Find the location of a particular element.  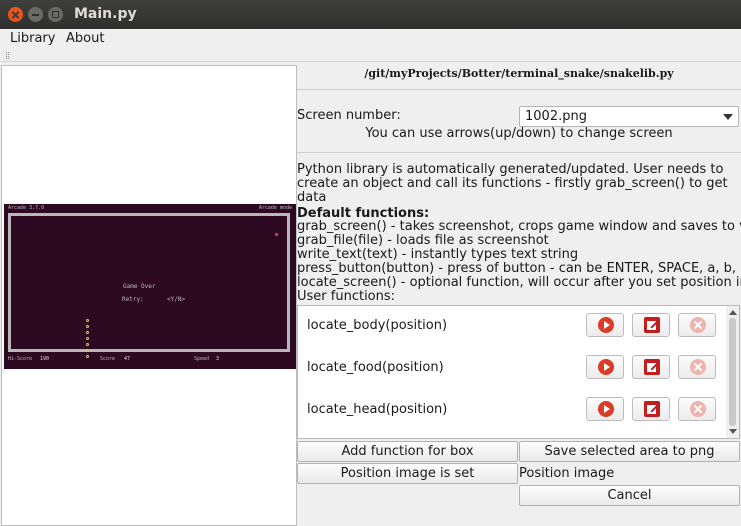

title-bar: Main.py is located at coordinates (370, 14).